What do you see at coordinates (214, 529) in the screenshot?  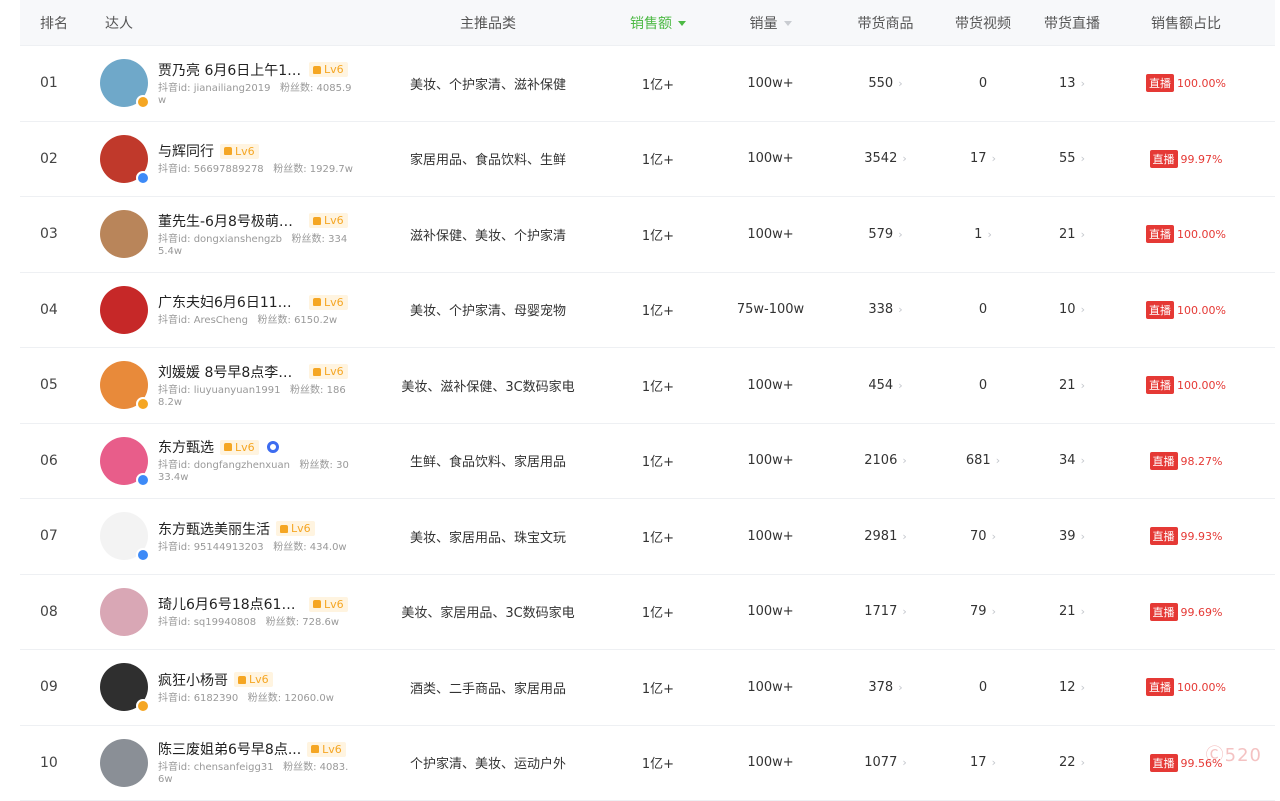 I see `talent-name: 东方甄选美丽生活` at bounding box center [214, 529].